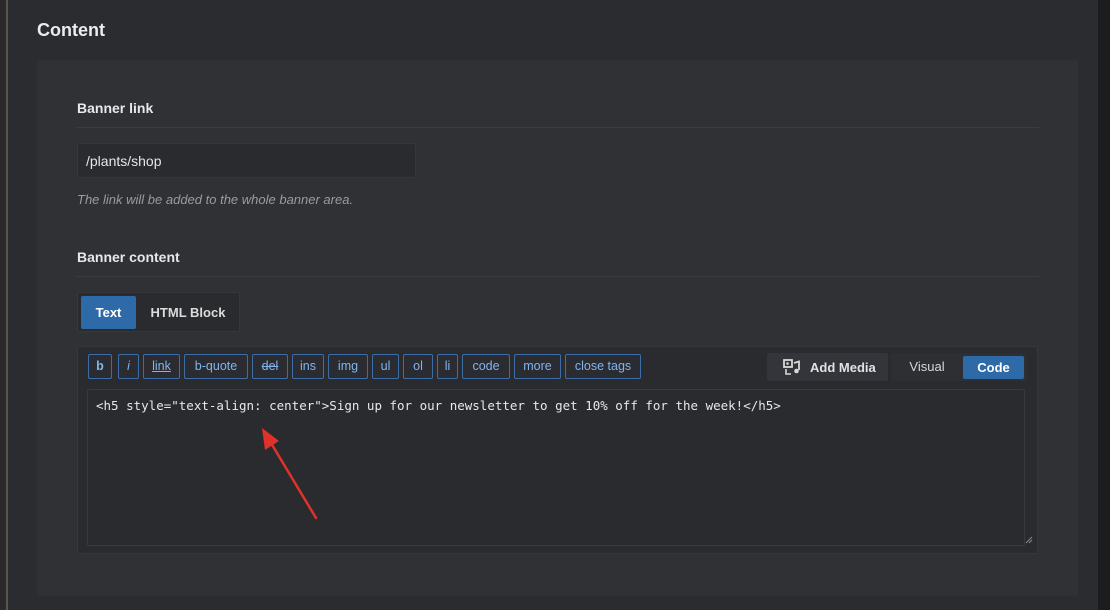 The height and width of the screenshot is (610, 1110). What do you see at coordinates (418, 366) in the screenshot?
I see `quicktag-ol-button: ol` at bounding box center [418, 366].